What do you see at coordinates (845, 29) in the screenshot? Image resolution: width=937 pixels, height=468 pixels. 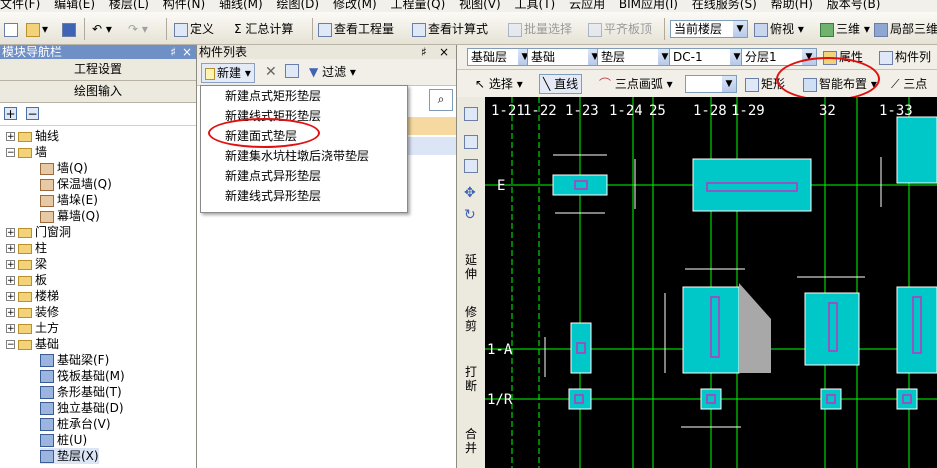 I see `three-d-button: 三维 ▾` at bounding box center [845, 29].